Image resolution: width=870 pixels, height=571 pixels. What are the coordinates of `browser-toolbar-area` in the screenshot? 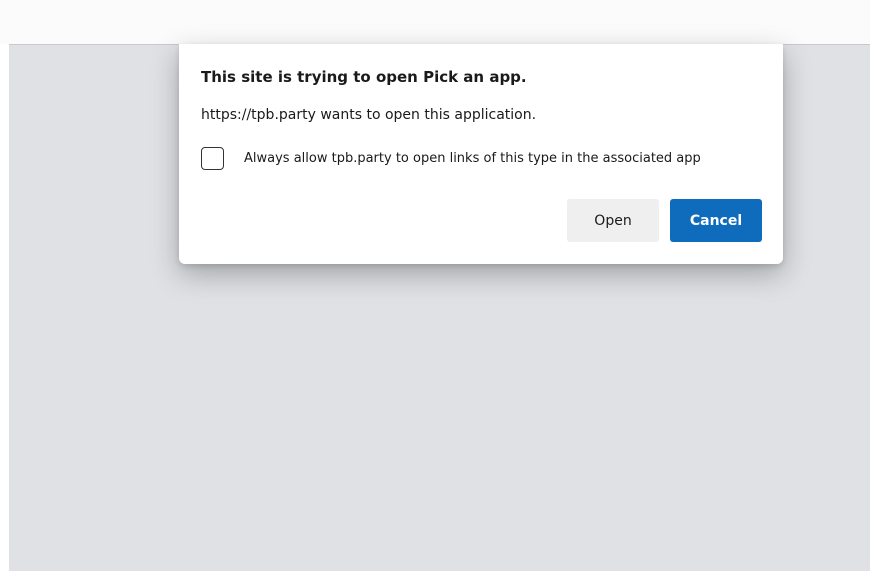 It's located at (435, 22).